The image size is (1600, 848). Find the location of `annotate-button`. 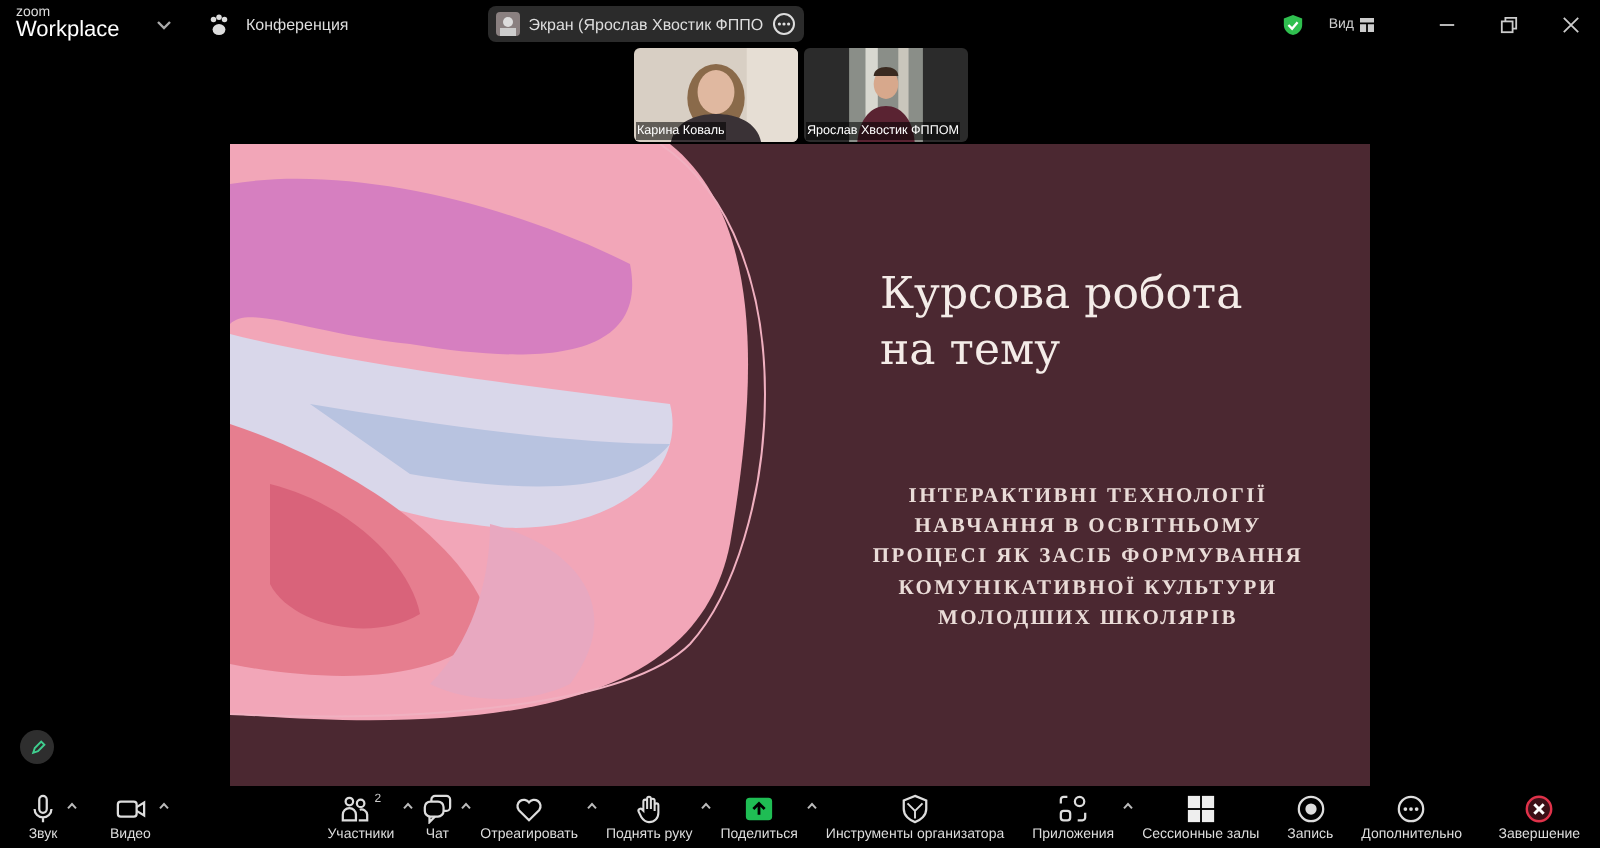

annotate-button is located at coordinates (37, 747).